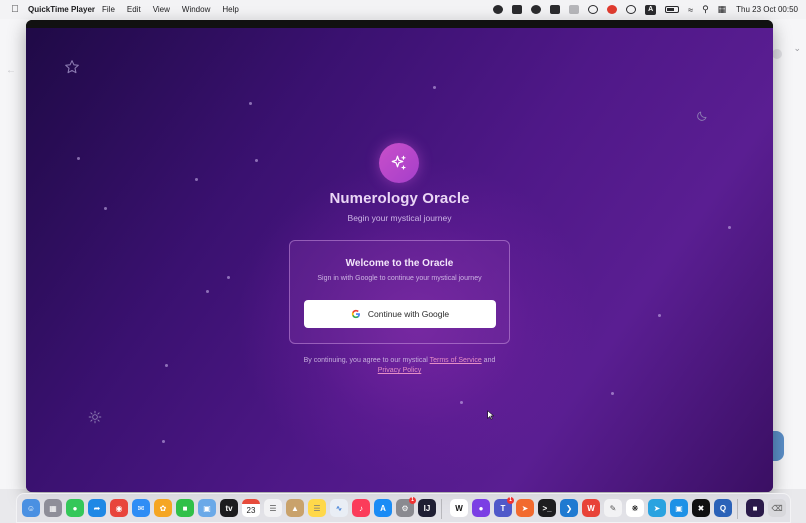 The image size is (806, 523). I want to click on calendar-header, so click(251, 501).